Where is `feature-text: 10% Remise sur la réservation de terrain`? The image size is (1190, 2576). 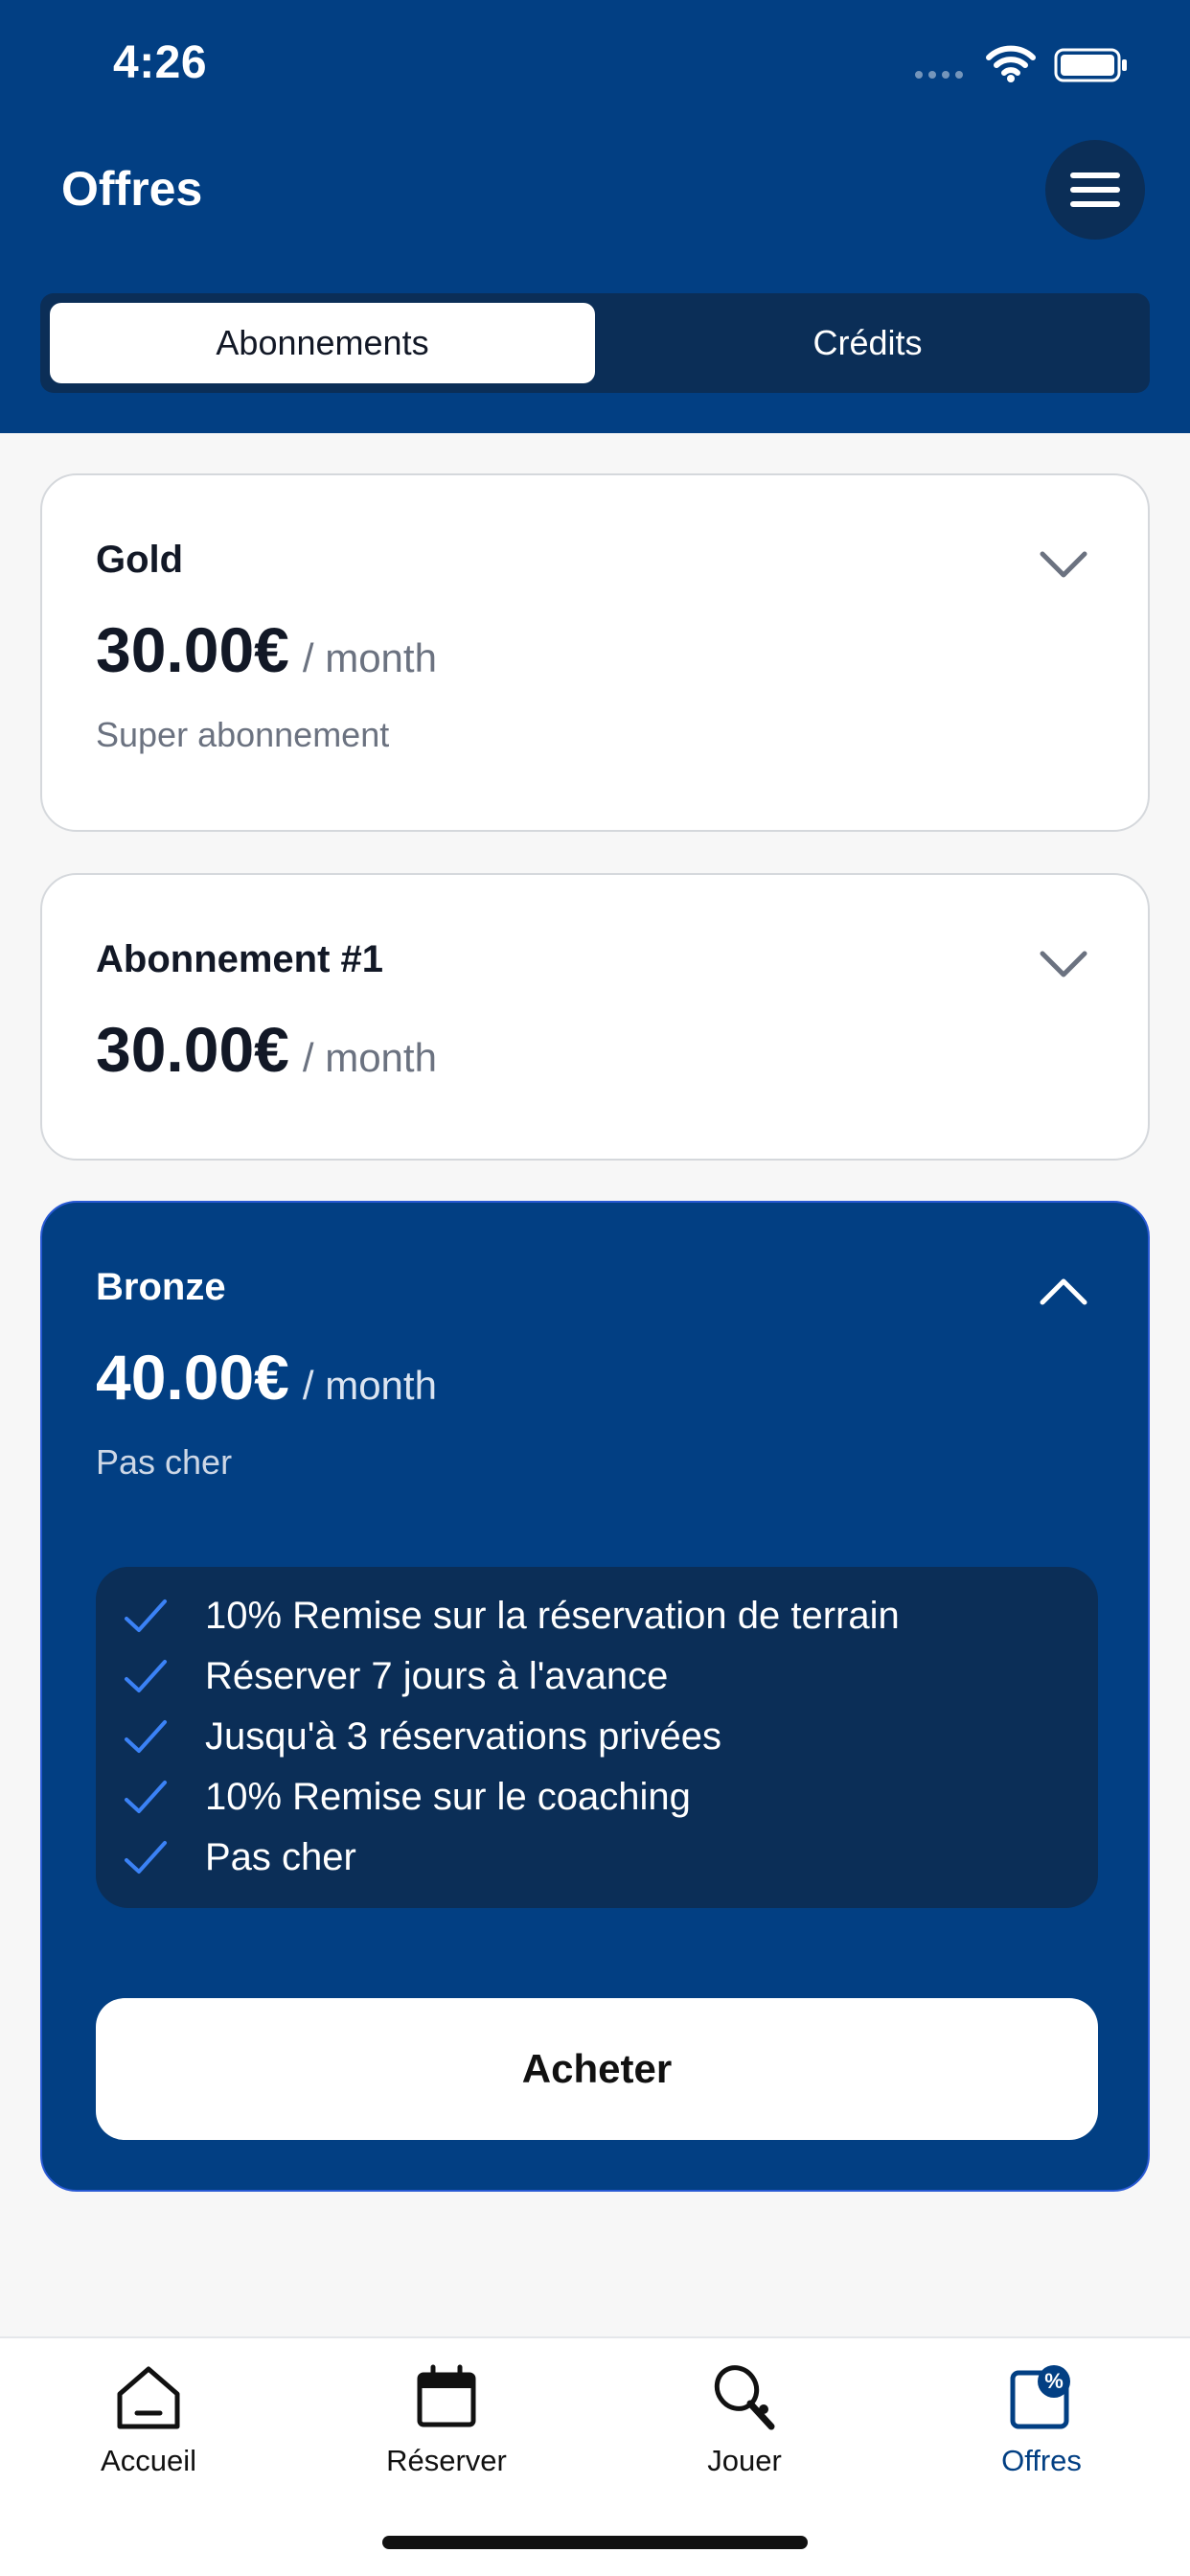 feature-text: 10% Remise sur la réservation de terrain is located at coordinates (553, 1616).